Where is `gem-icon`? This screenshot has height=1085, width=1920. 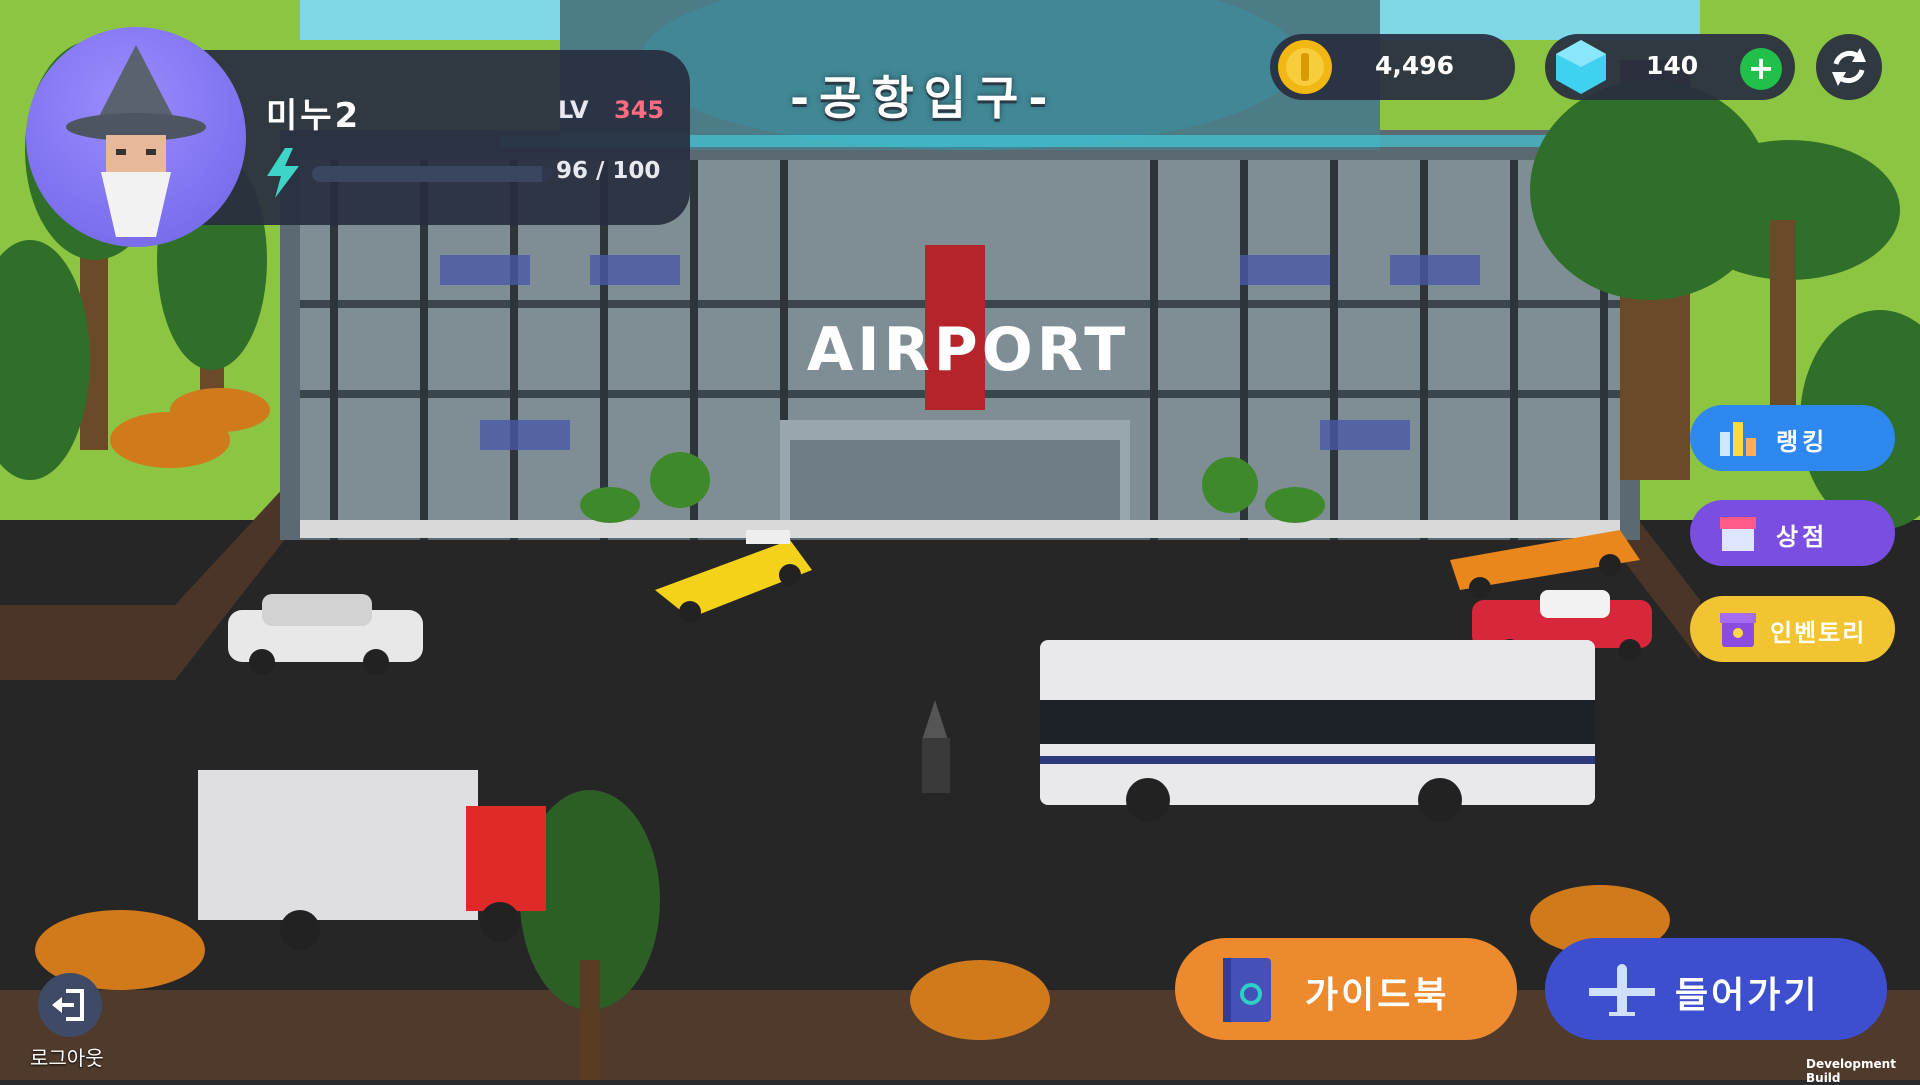 gem-icon is located at coordinates (1581, 69).